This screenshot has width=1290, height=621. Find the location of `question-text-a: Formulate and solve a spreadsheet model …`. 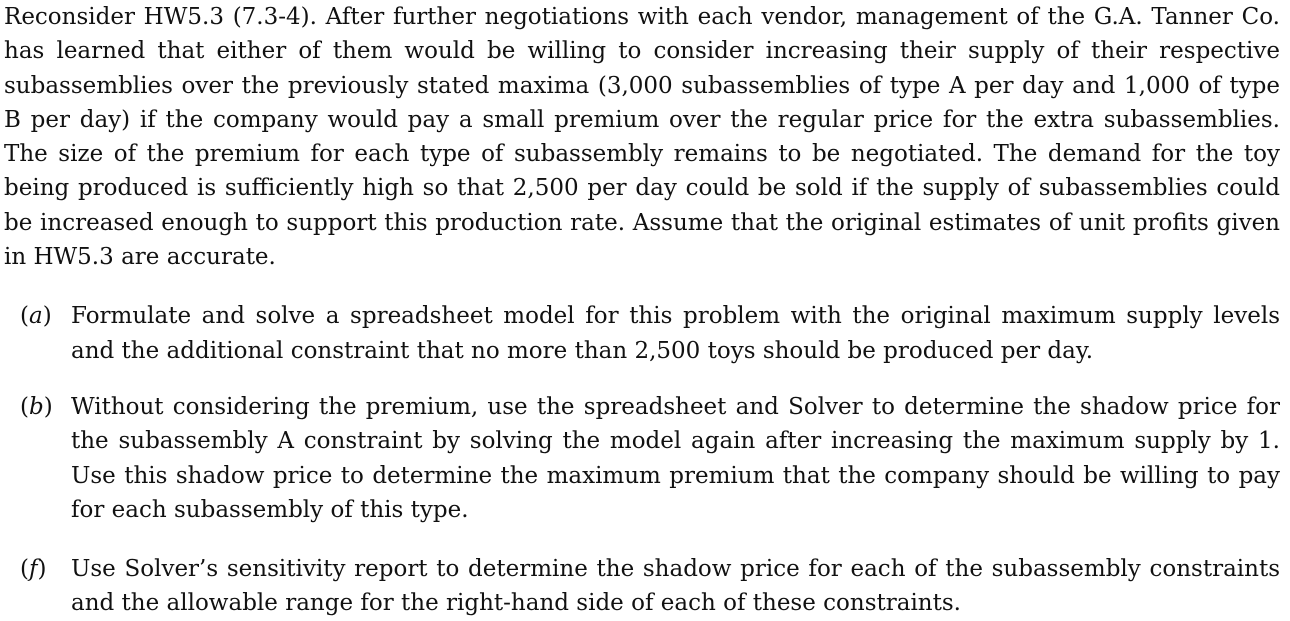

question-text-a: Formulate and solve a spreadsheet model … is located at coordinates (675, 333).